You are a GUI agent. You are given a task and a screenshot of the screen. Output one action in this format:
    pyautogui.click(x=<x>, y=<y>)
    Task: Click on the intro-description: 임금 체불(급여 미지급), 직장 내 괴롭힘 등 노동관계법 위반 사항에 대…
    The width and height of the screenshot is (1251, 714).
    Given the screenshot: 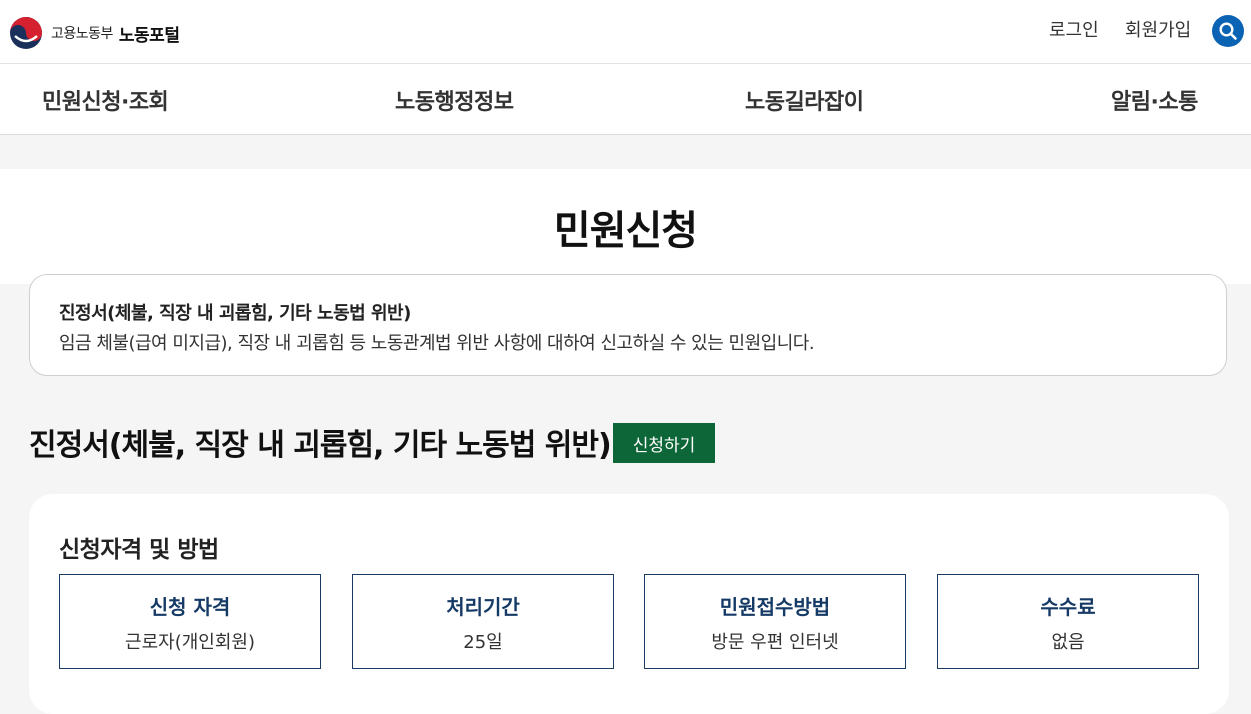 What is the action you would take?
    pyautogui.click(x=437, y=343)
    